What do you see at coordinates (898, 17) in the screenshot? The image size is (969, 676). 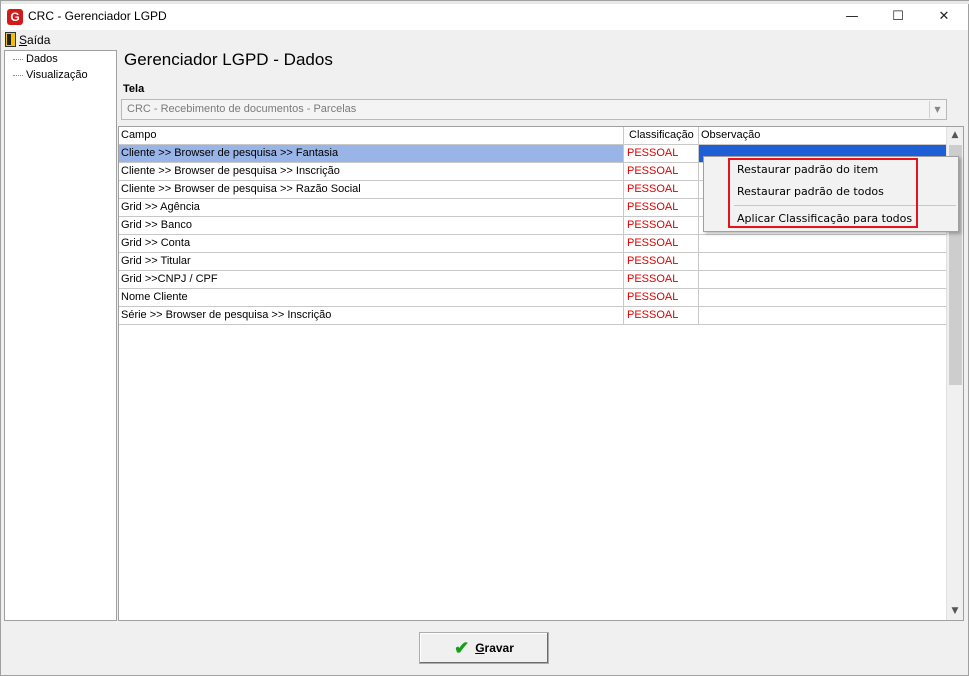 I see `maximize-button: ☐` at bounding box center [898, 17].